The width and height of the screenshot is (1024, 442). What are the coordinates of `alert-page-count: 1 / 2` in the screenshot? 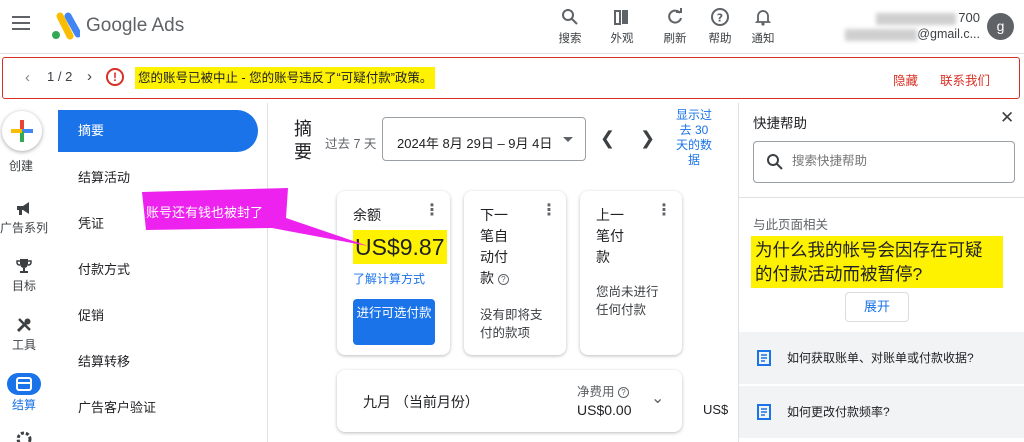 It's located at (60, 76).